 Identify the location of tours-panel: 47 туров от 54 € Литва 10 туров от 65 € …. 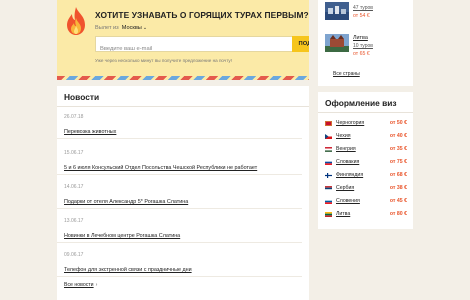
(365, 43).